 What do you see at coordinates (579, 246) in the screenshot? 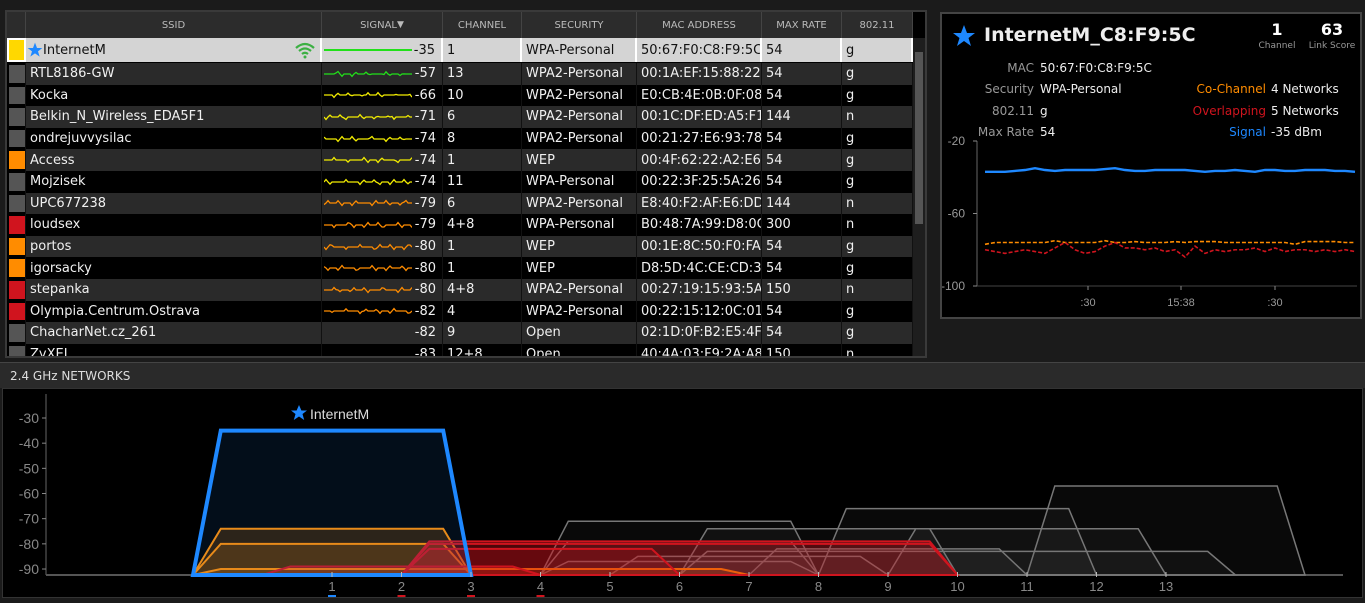
I see `security-cell: WEP` at bounding box center [579, 246].